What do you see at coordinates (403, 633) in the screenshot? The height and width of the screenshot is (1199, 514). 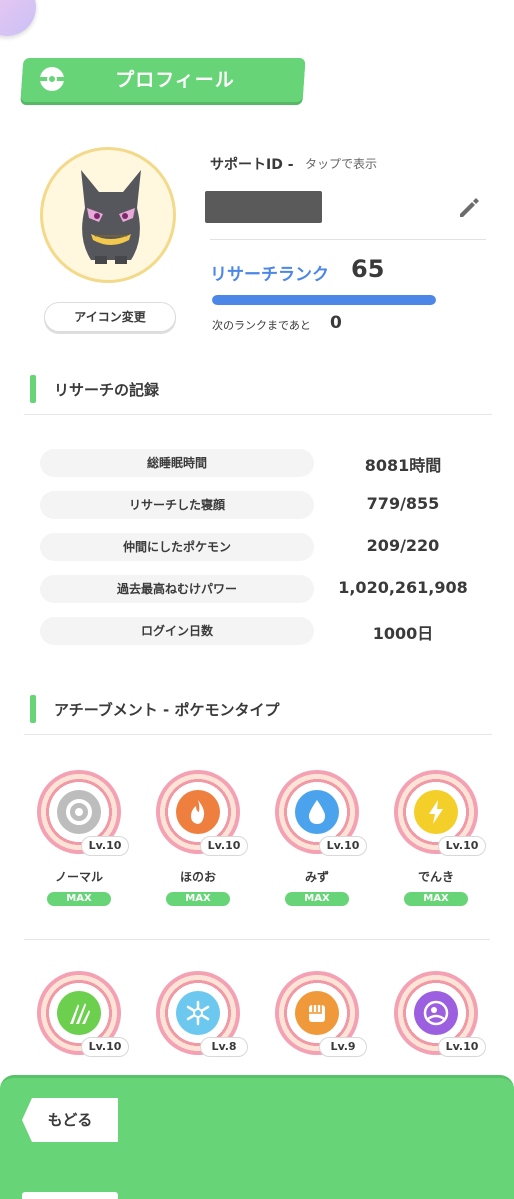 I see `record-value-login-days: 1000日` at bounding box center [403, 633].